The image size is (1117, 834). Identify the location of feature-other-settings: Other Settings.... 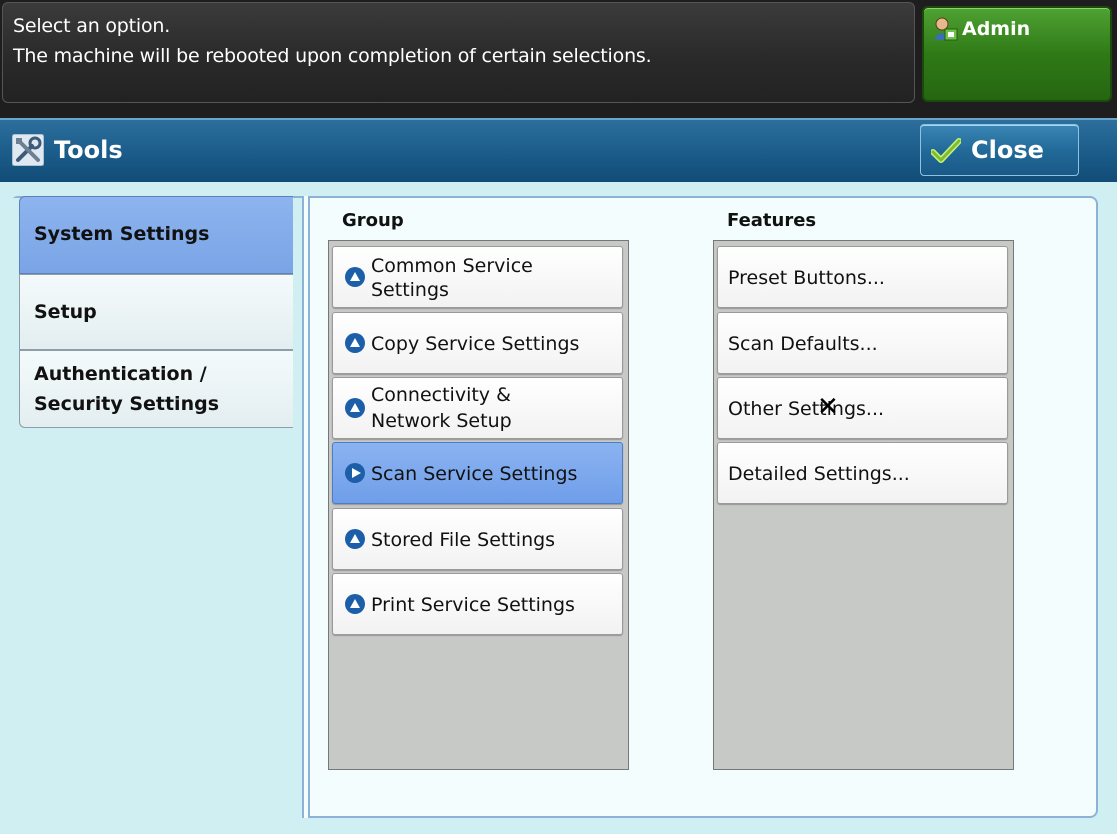
(862, 408).